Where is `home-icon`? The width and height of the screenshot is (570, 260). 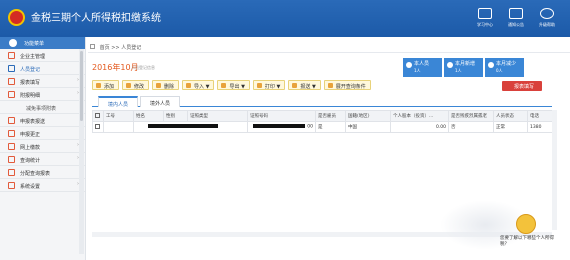
home-icon is located at coordinates (92, 46).